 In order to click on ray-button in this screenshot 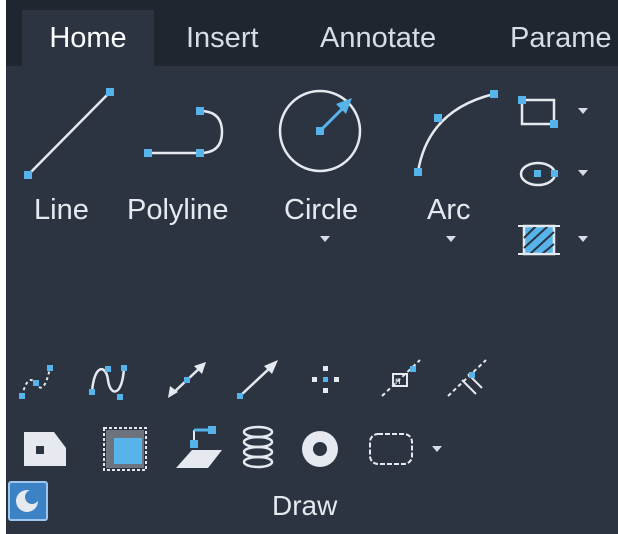, I will do `click(257, 380)`.